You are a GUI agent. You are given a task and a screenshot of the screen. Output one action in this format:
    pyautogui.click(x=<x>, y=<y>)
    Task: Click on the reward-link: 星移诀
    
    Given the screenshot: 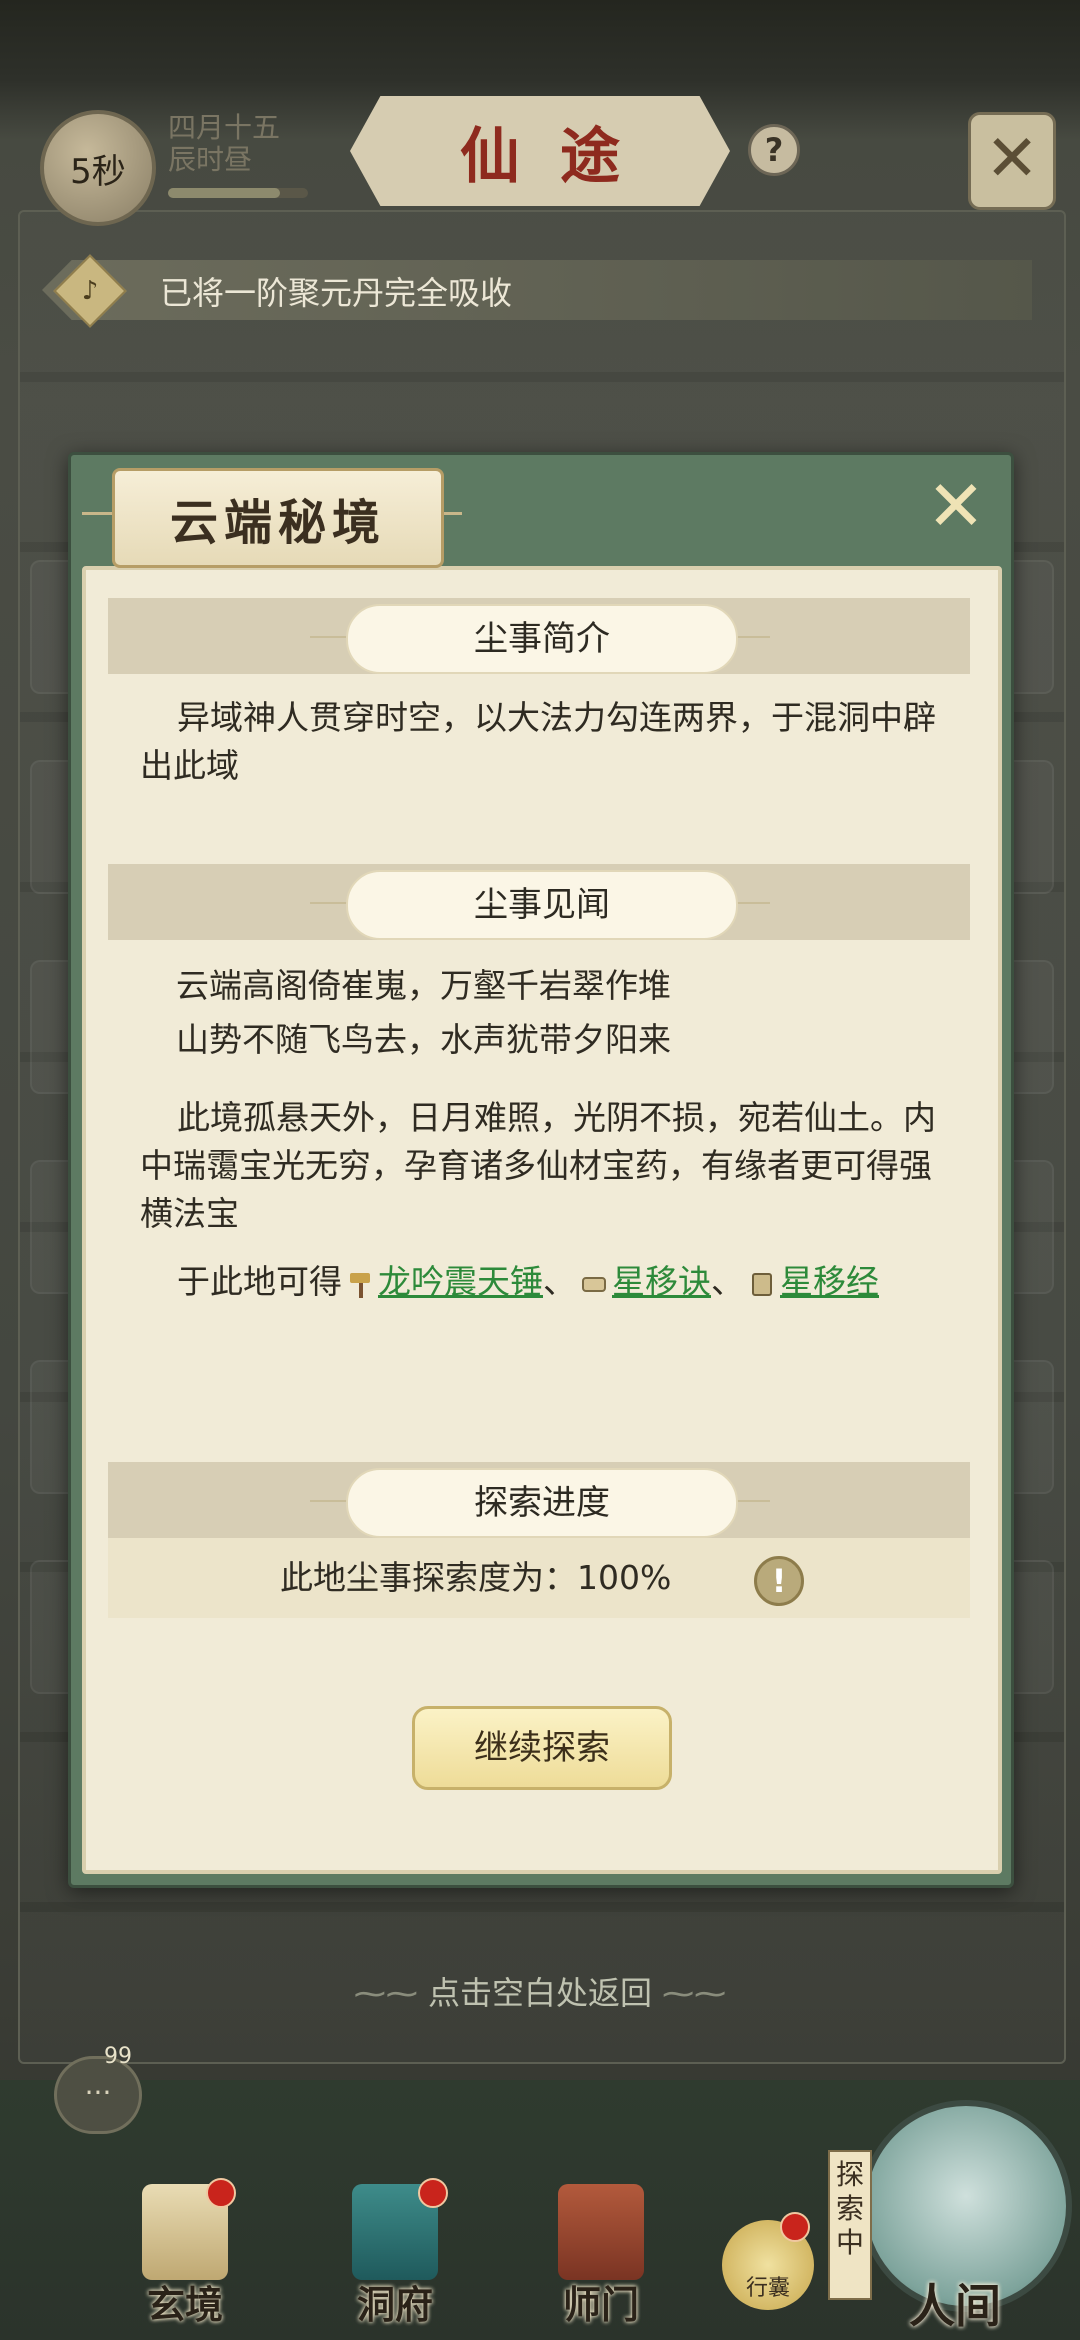 What is the action you would take?
    pyautogui.click(x=661, y=1281)
    